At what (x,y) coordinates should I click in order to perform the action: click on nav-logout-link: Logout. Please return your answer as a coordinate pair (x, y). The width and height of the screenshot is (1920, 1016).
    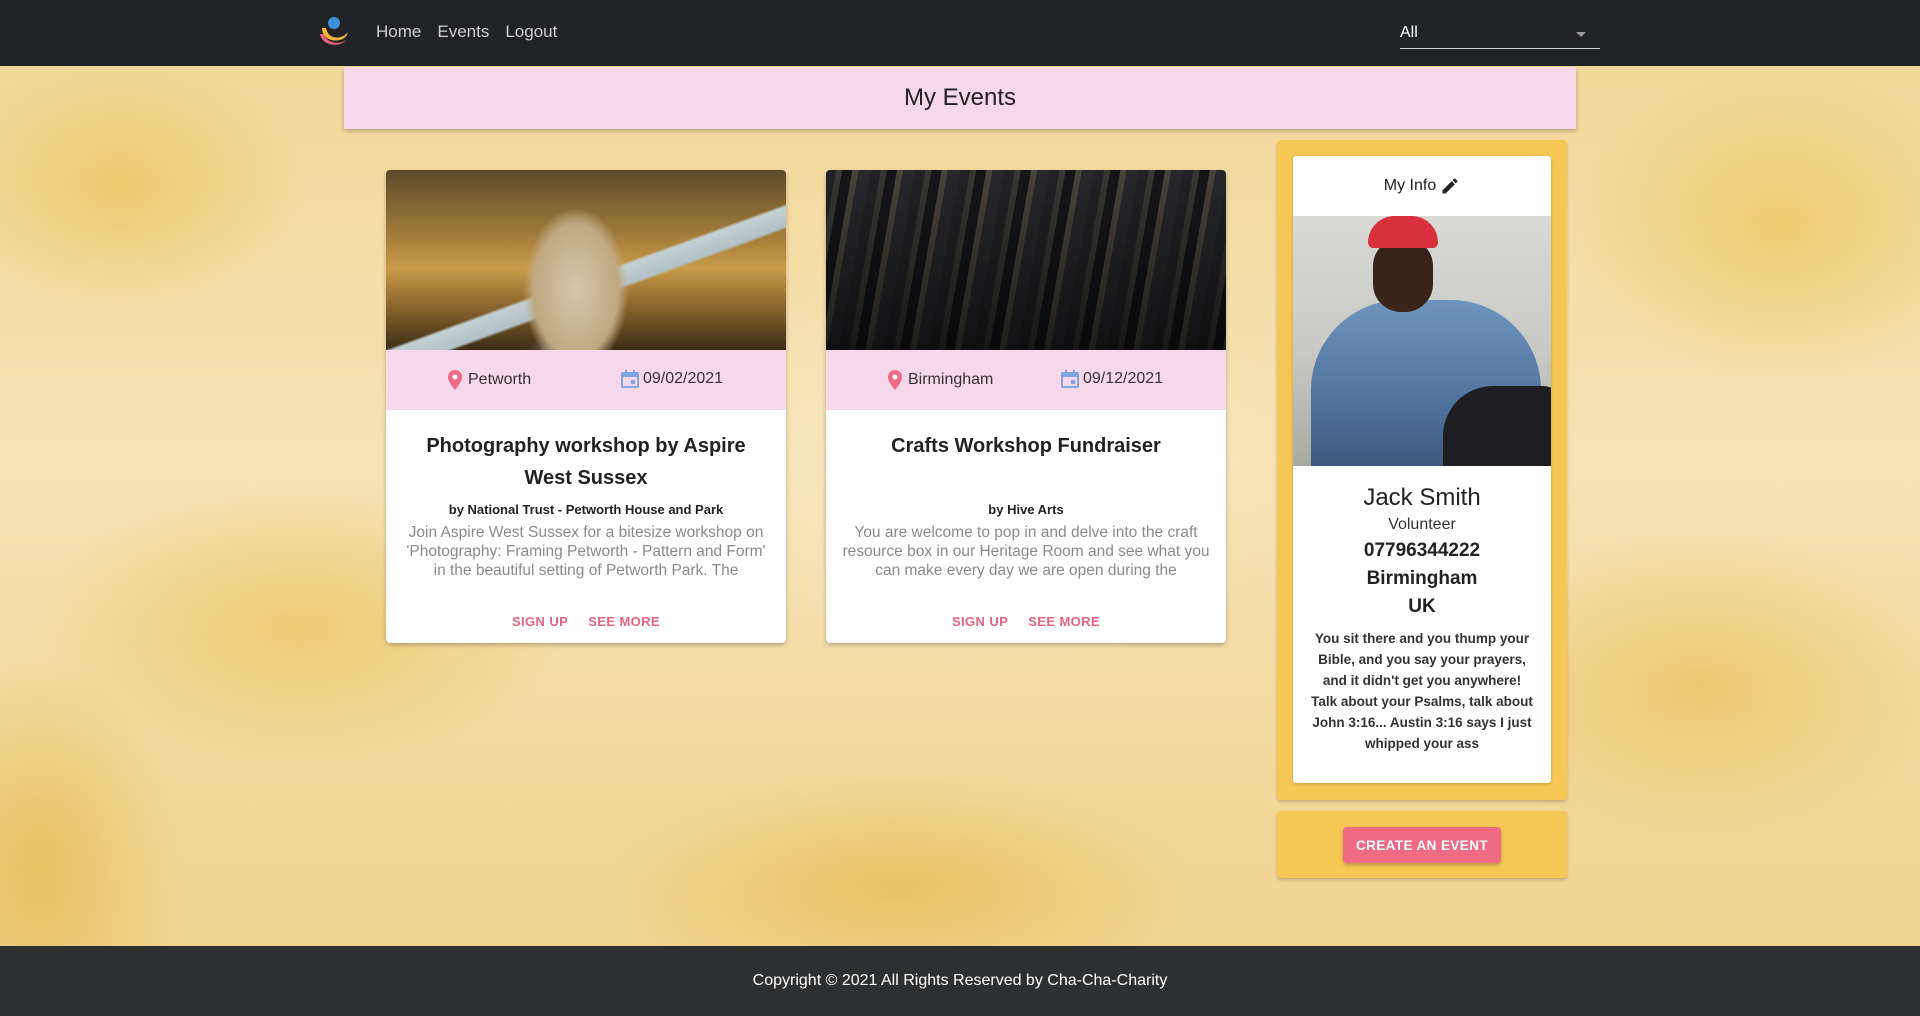
    Looking at the image, I should click on (531, 32).